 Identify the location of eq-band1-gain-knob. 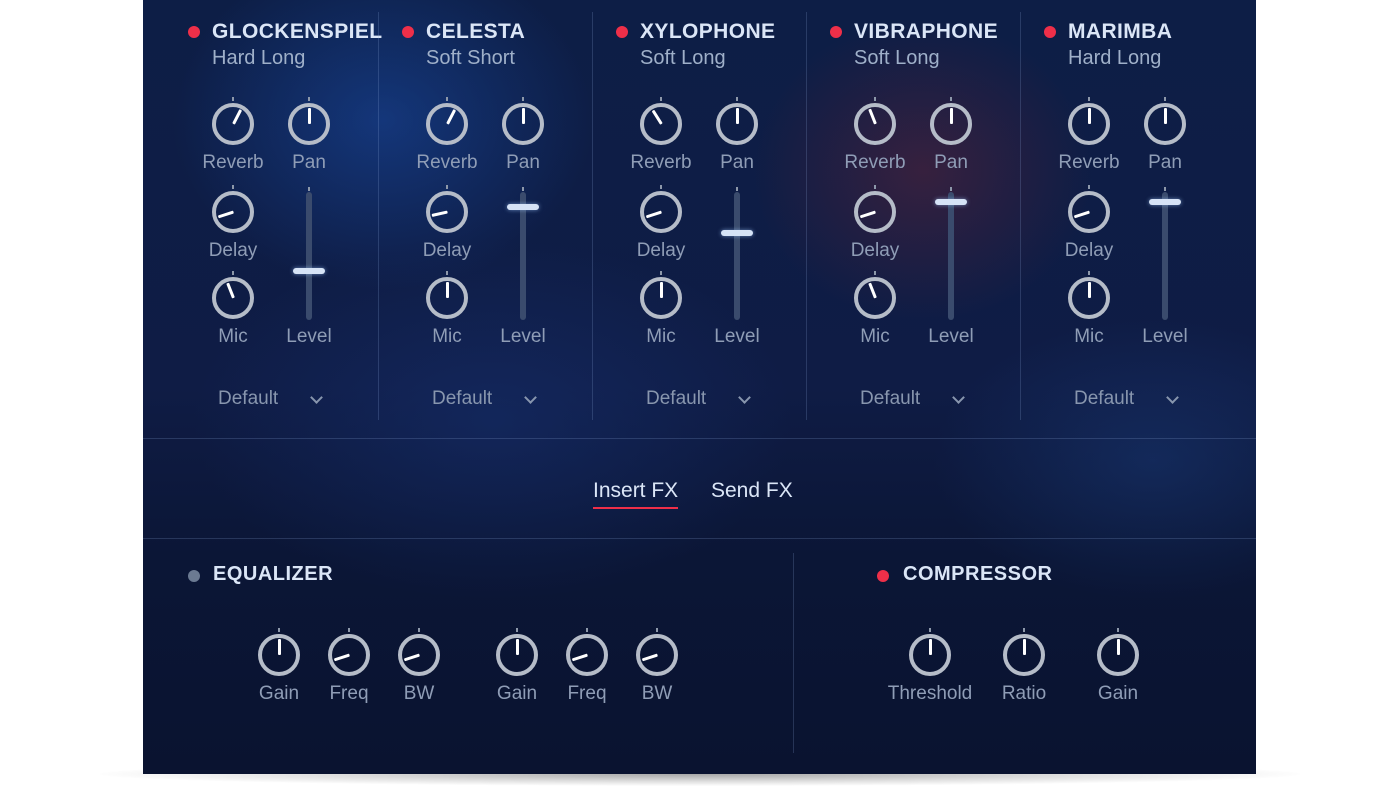
(279, 652).